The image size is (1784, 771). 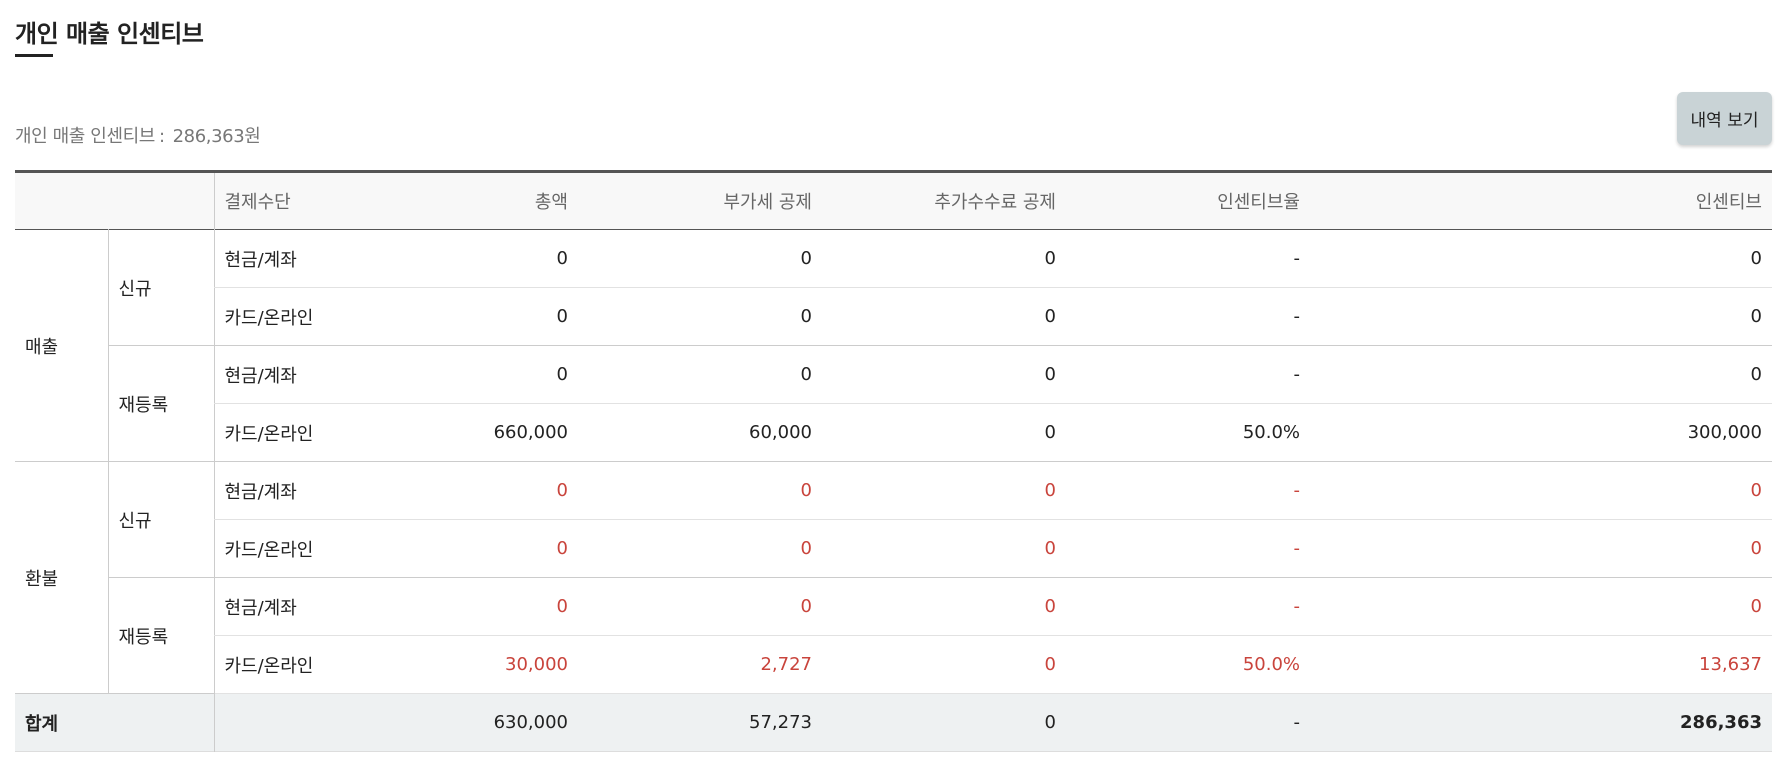 What do you see at coordinates (216, 136) in the screenshot?
I see `summary-value: 286,363원` at bounding box center [216, 136].